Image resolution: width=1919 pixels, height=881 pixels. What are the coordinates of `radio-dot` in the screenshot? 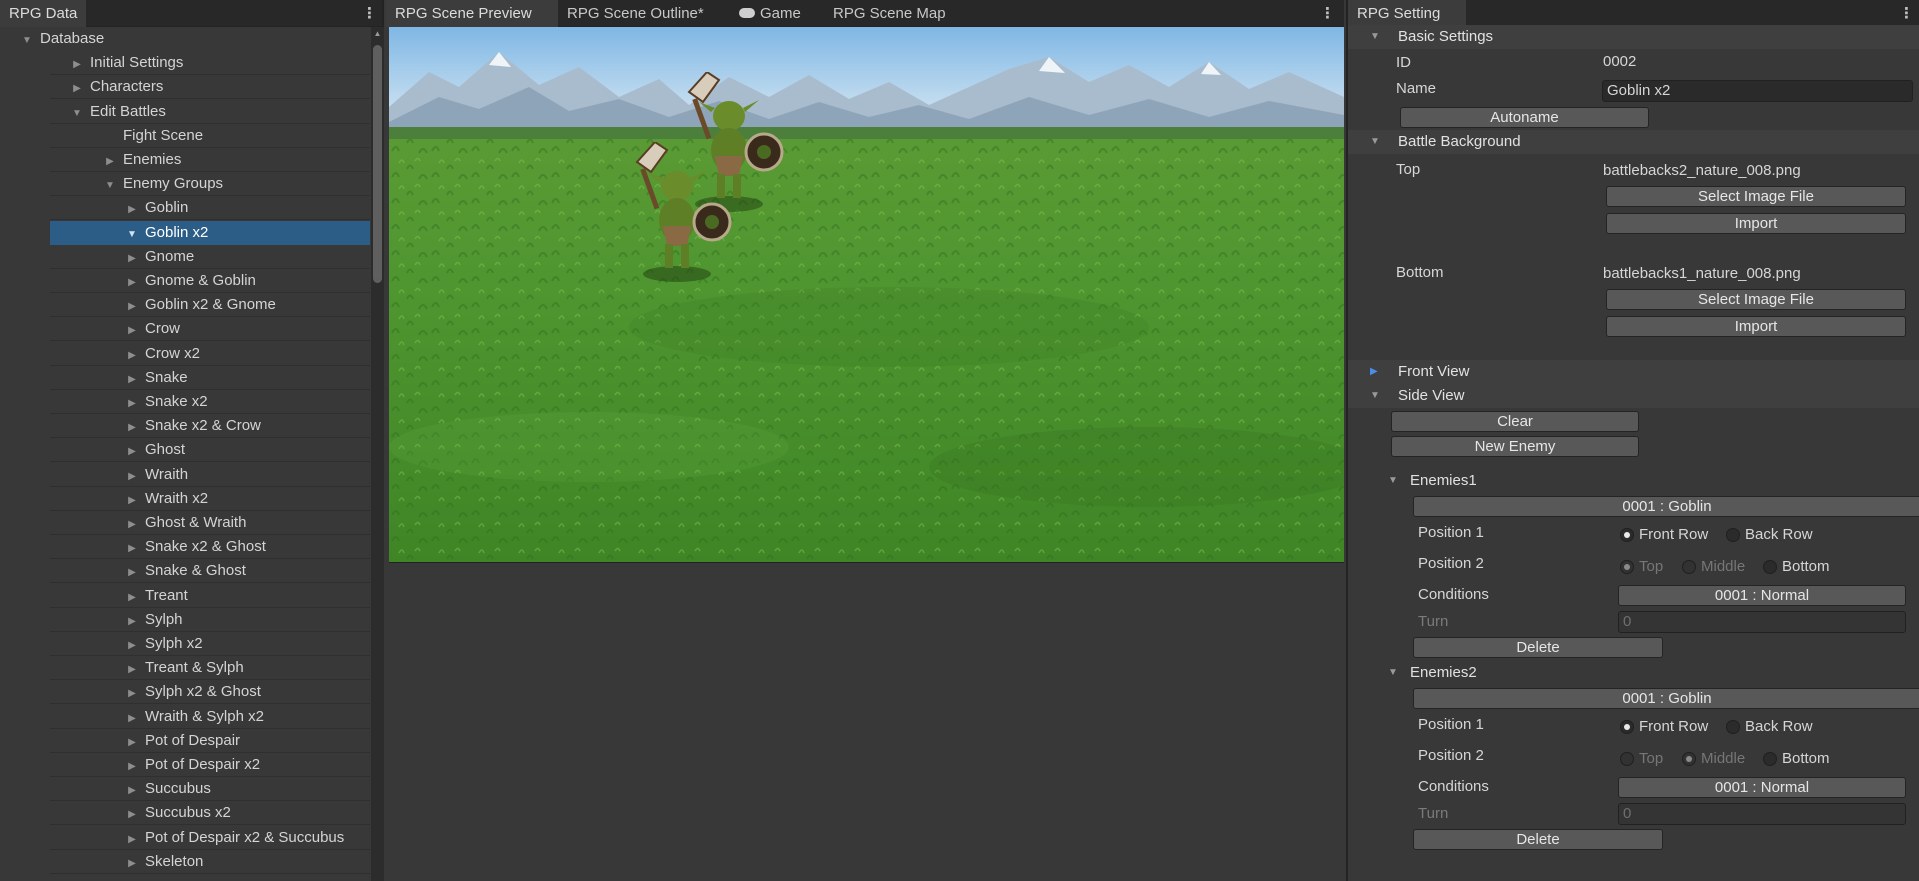 It's located at (1689, 567).